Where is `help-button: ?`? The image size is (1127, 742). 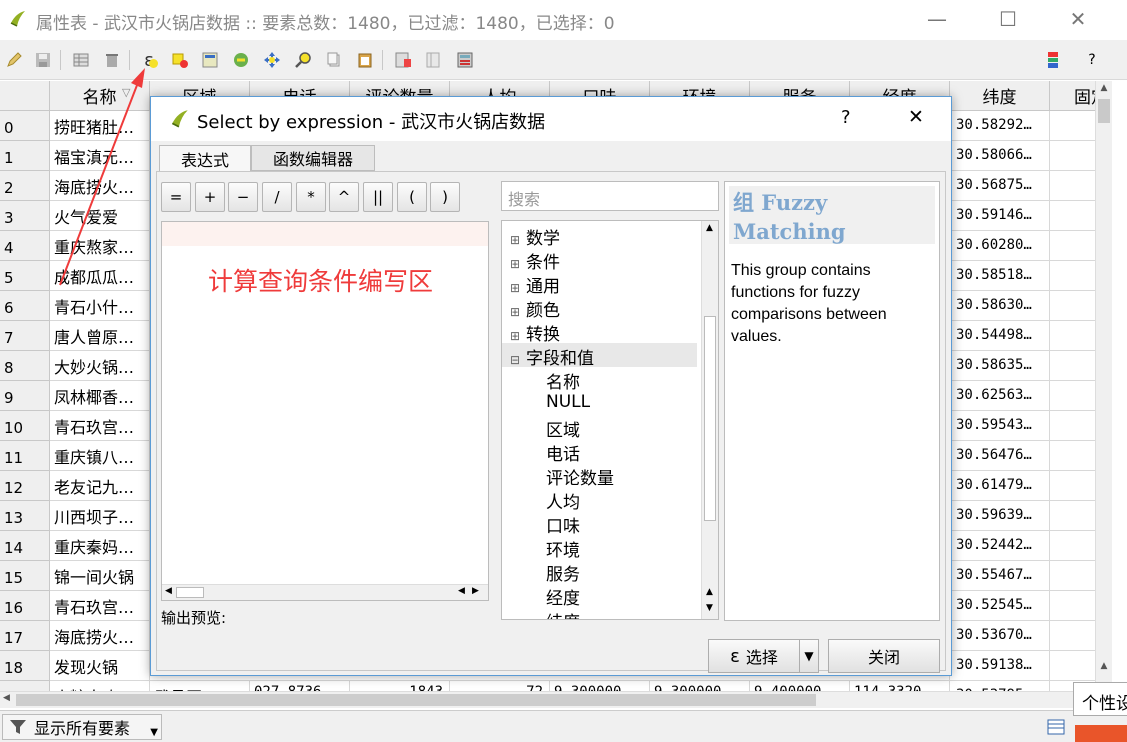
help-button: ? is located at coordinates (1092, 60).